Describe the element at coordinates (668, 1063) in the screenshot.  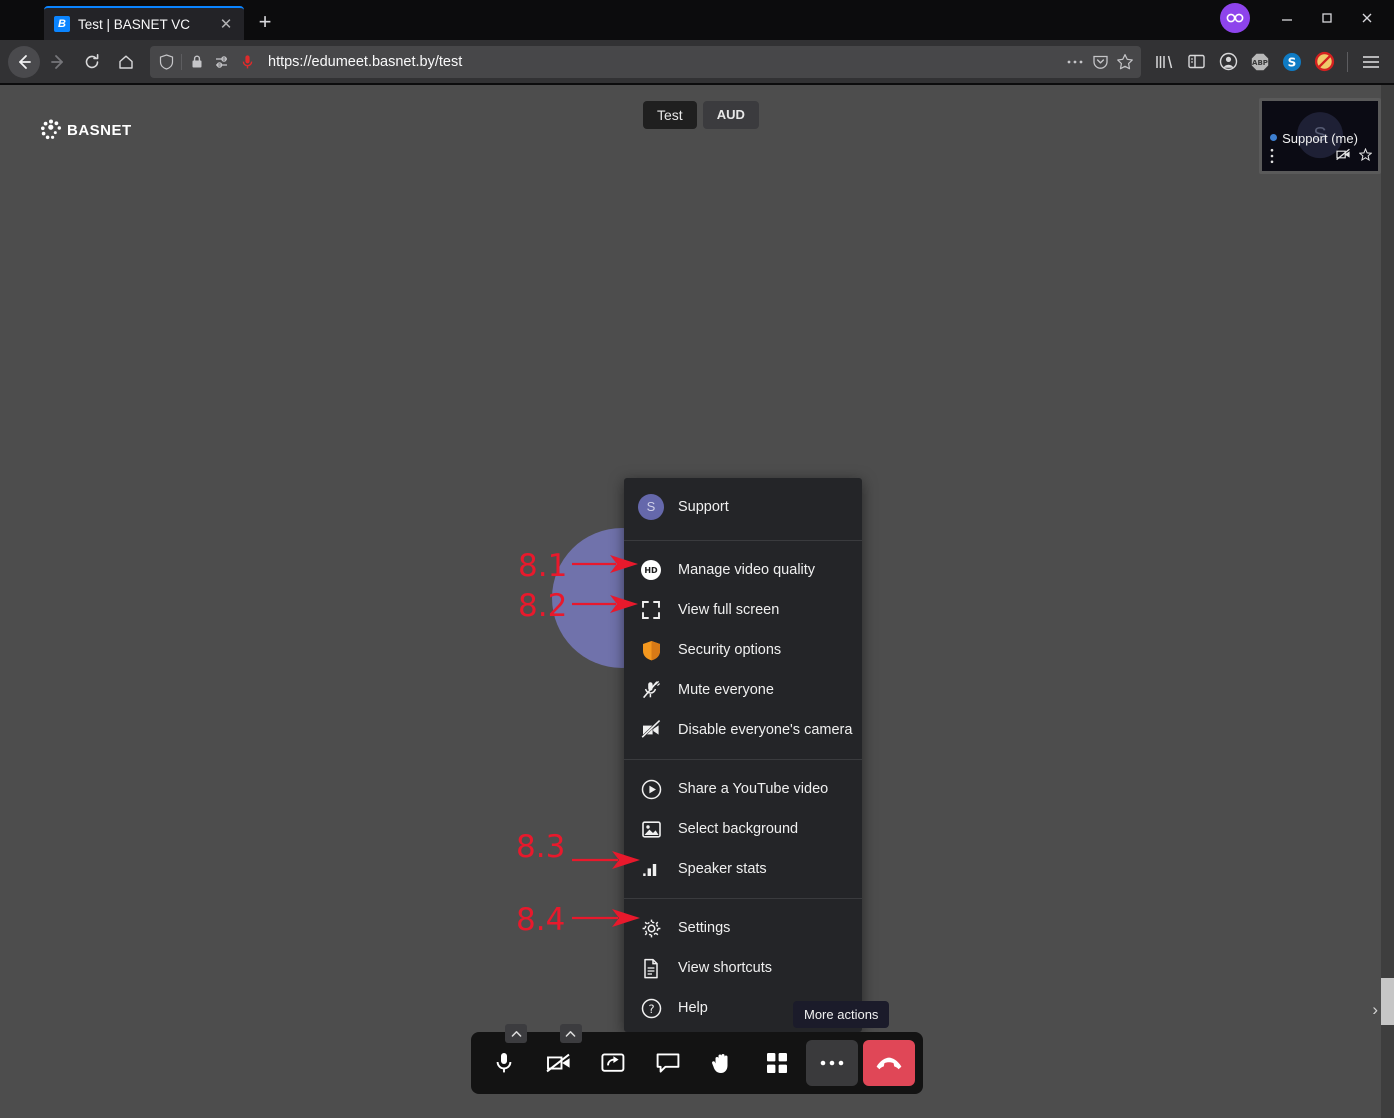
I see `chat-button` at that location.